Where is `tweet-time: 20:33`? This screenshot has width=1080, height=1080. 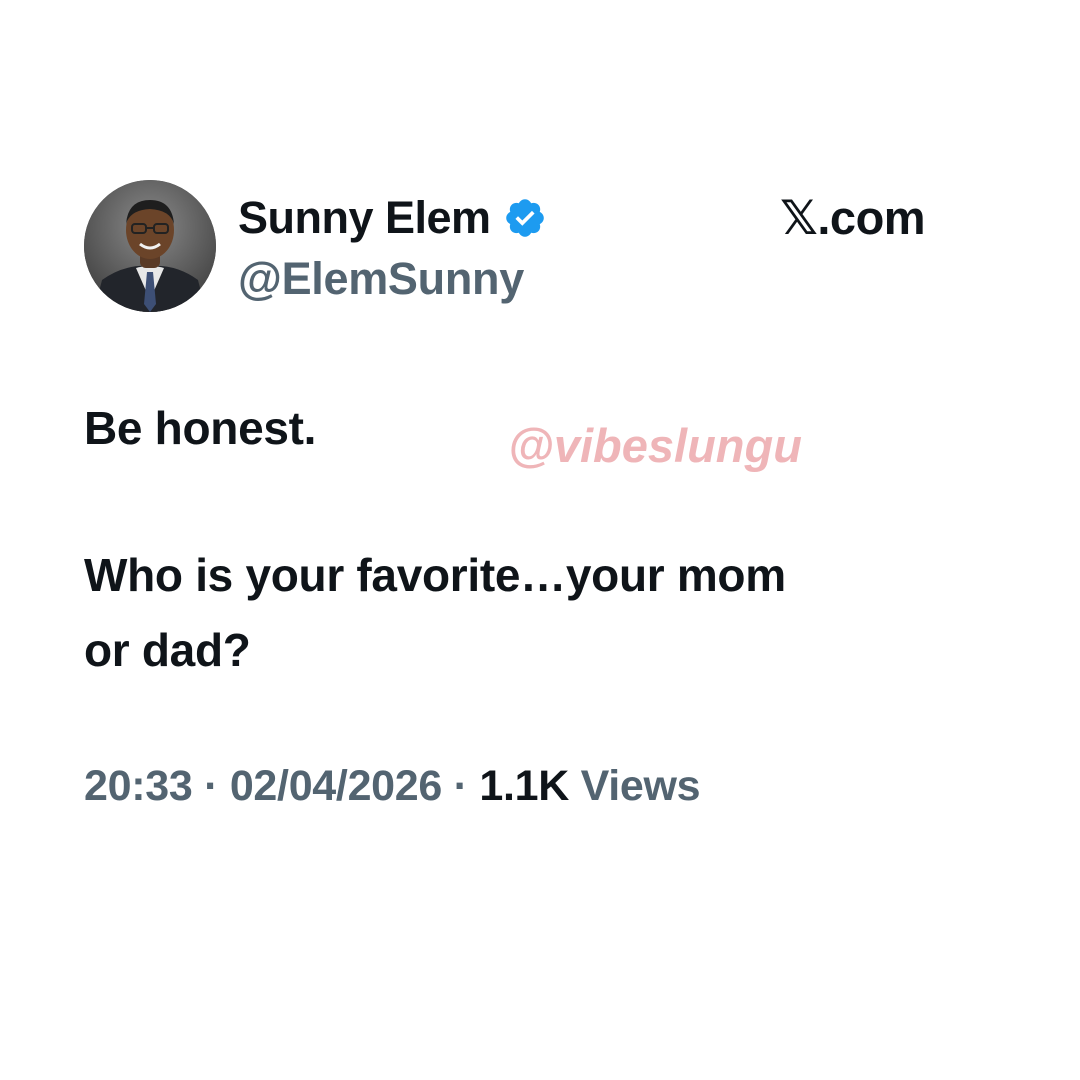 tweet-time: 20:33 is located at coordinates (138, 786).